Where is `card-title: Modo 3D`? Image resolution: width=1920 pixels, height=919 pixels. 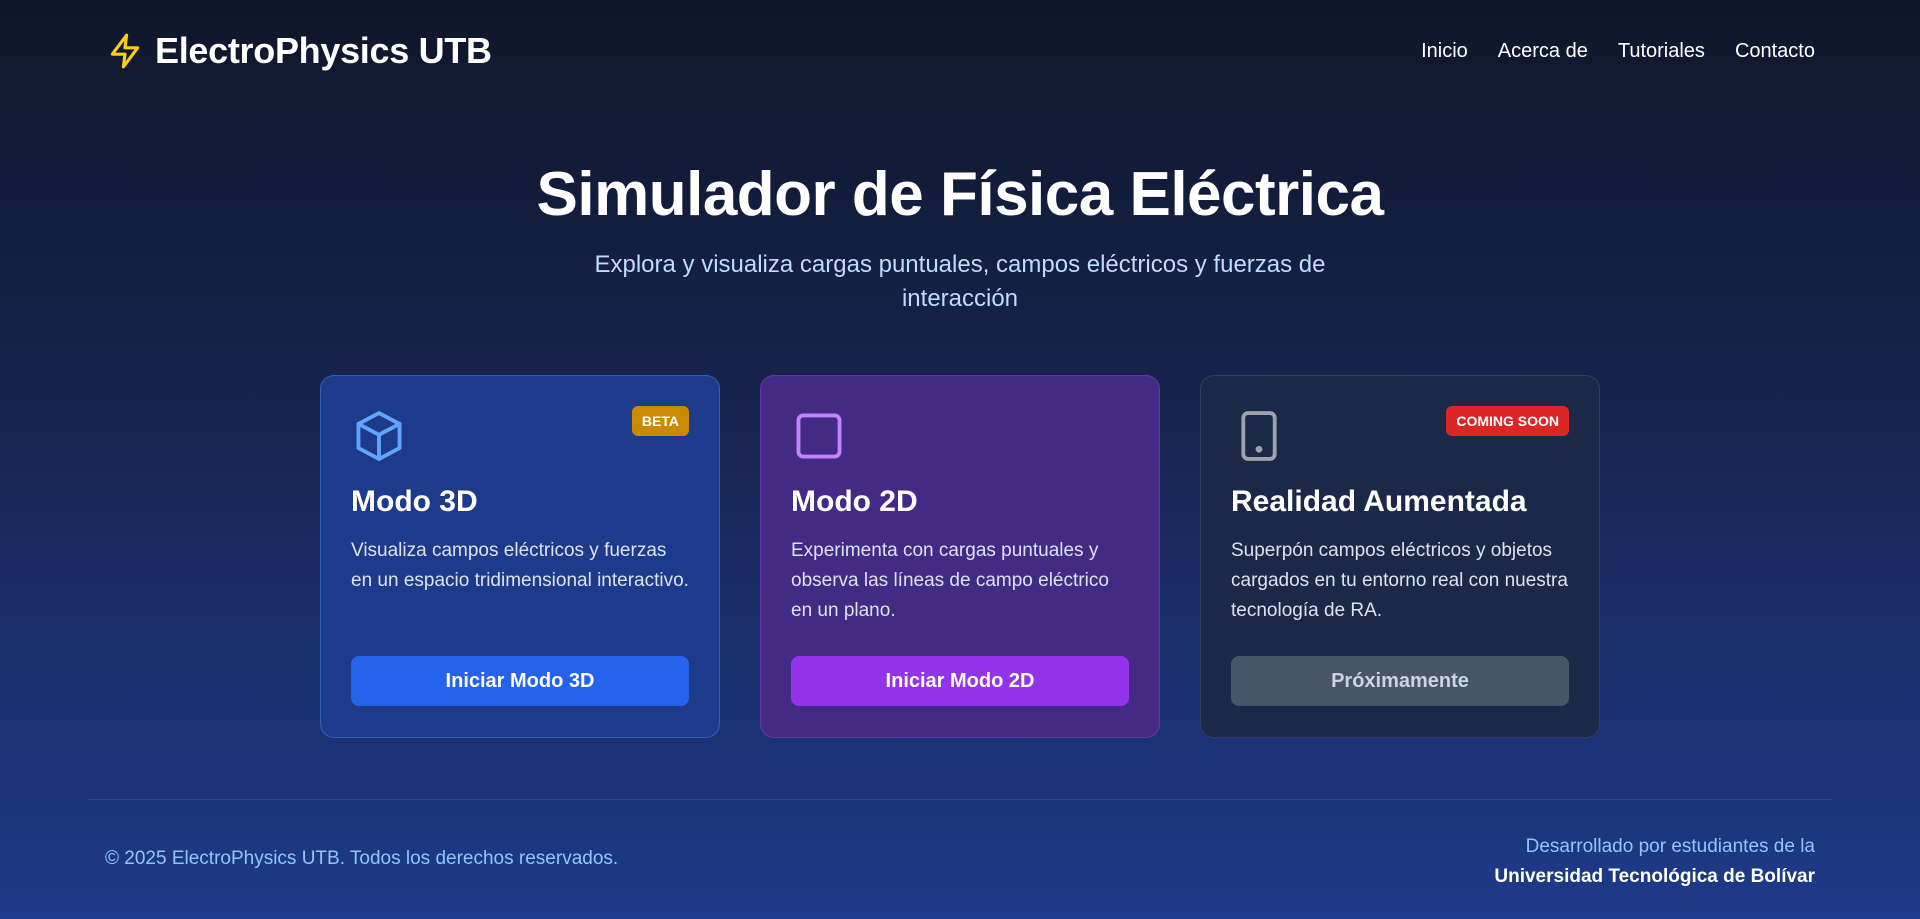 card-title: Modo 3D is located at coordinates (414, 501).